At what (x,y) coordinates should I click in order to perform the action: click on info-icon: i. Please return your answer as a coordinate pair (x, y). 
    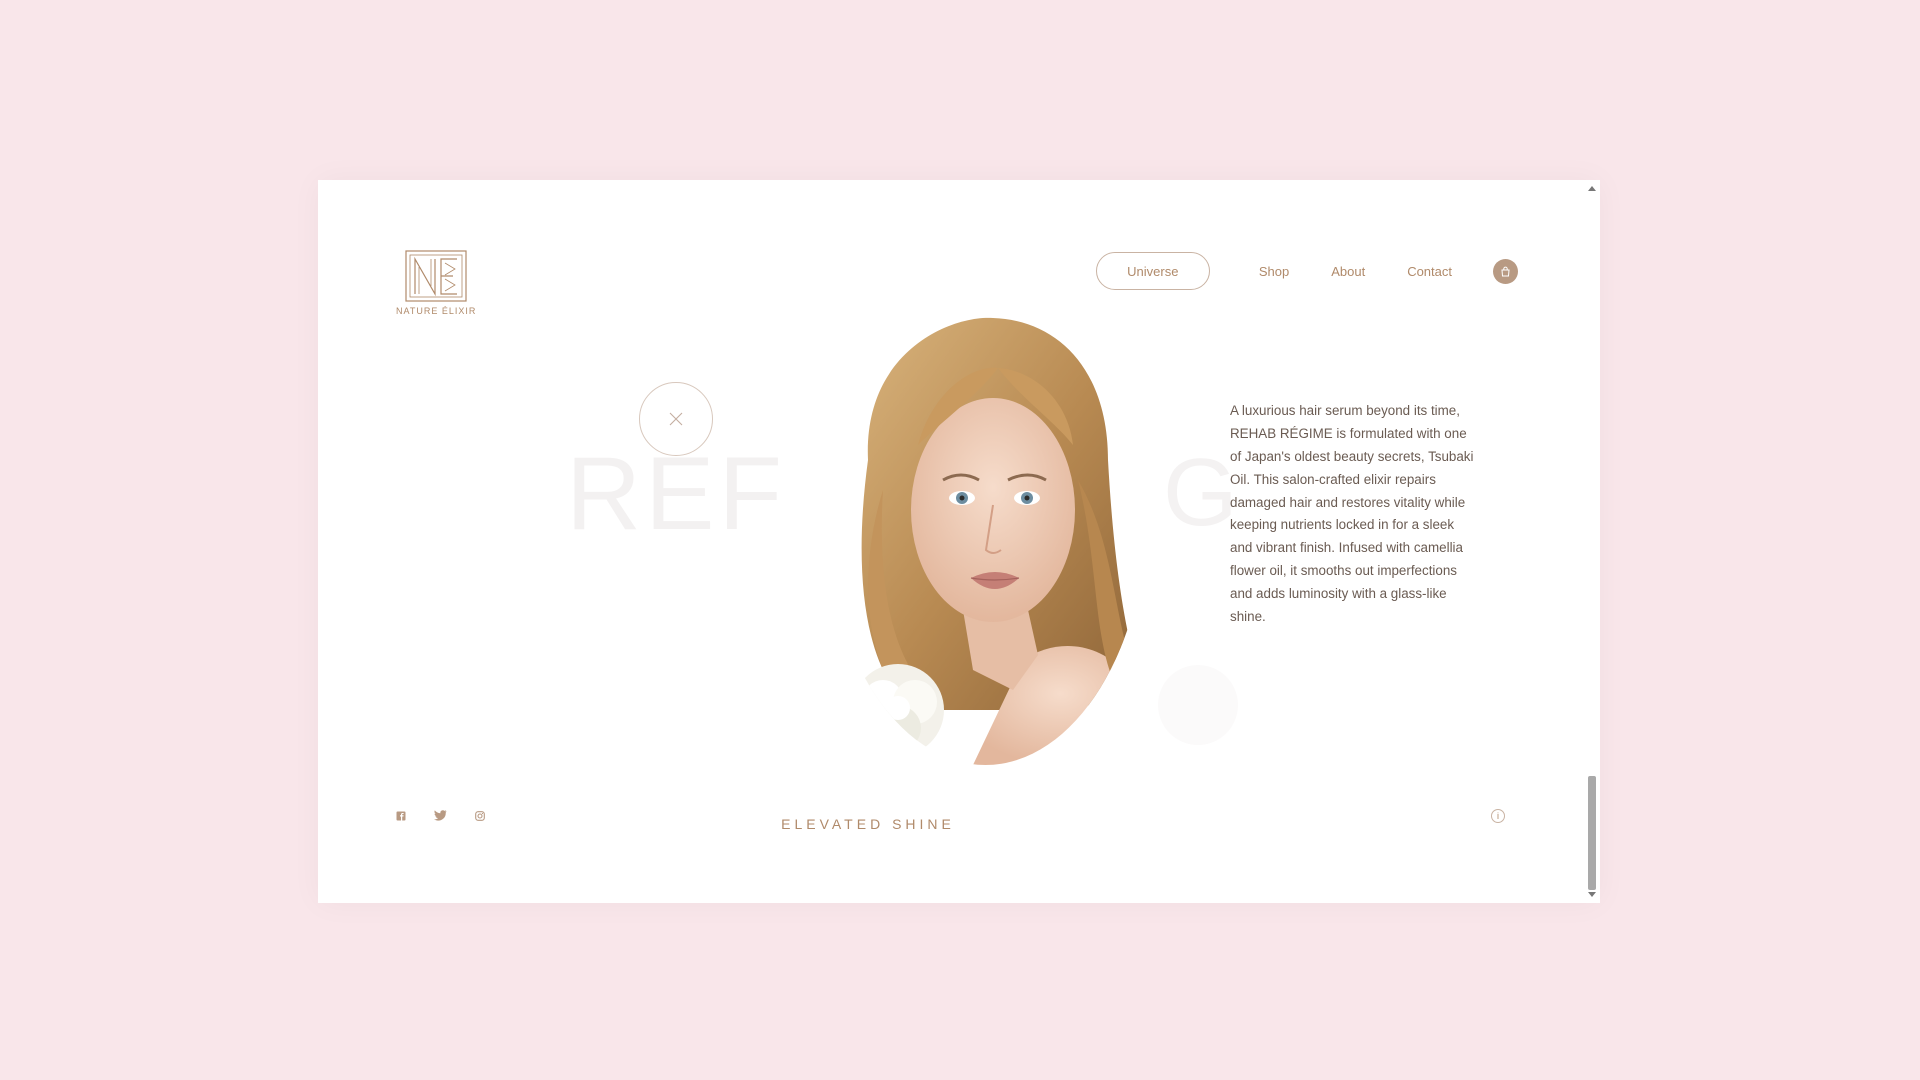
    Looking at the image, I should click on (1498, 816).